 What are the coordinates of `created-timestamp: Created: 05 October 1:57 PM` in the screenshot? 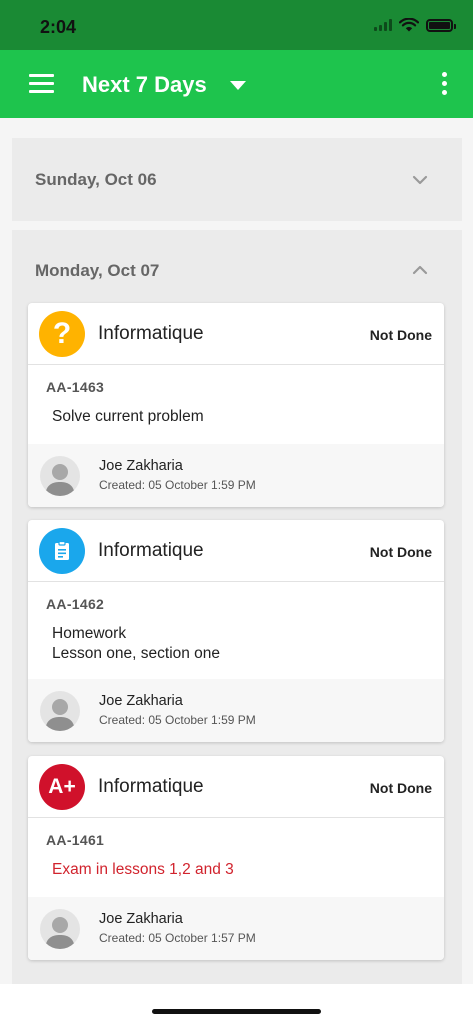 It's located at (177, 938).